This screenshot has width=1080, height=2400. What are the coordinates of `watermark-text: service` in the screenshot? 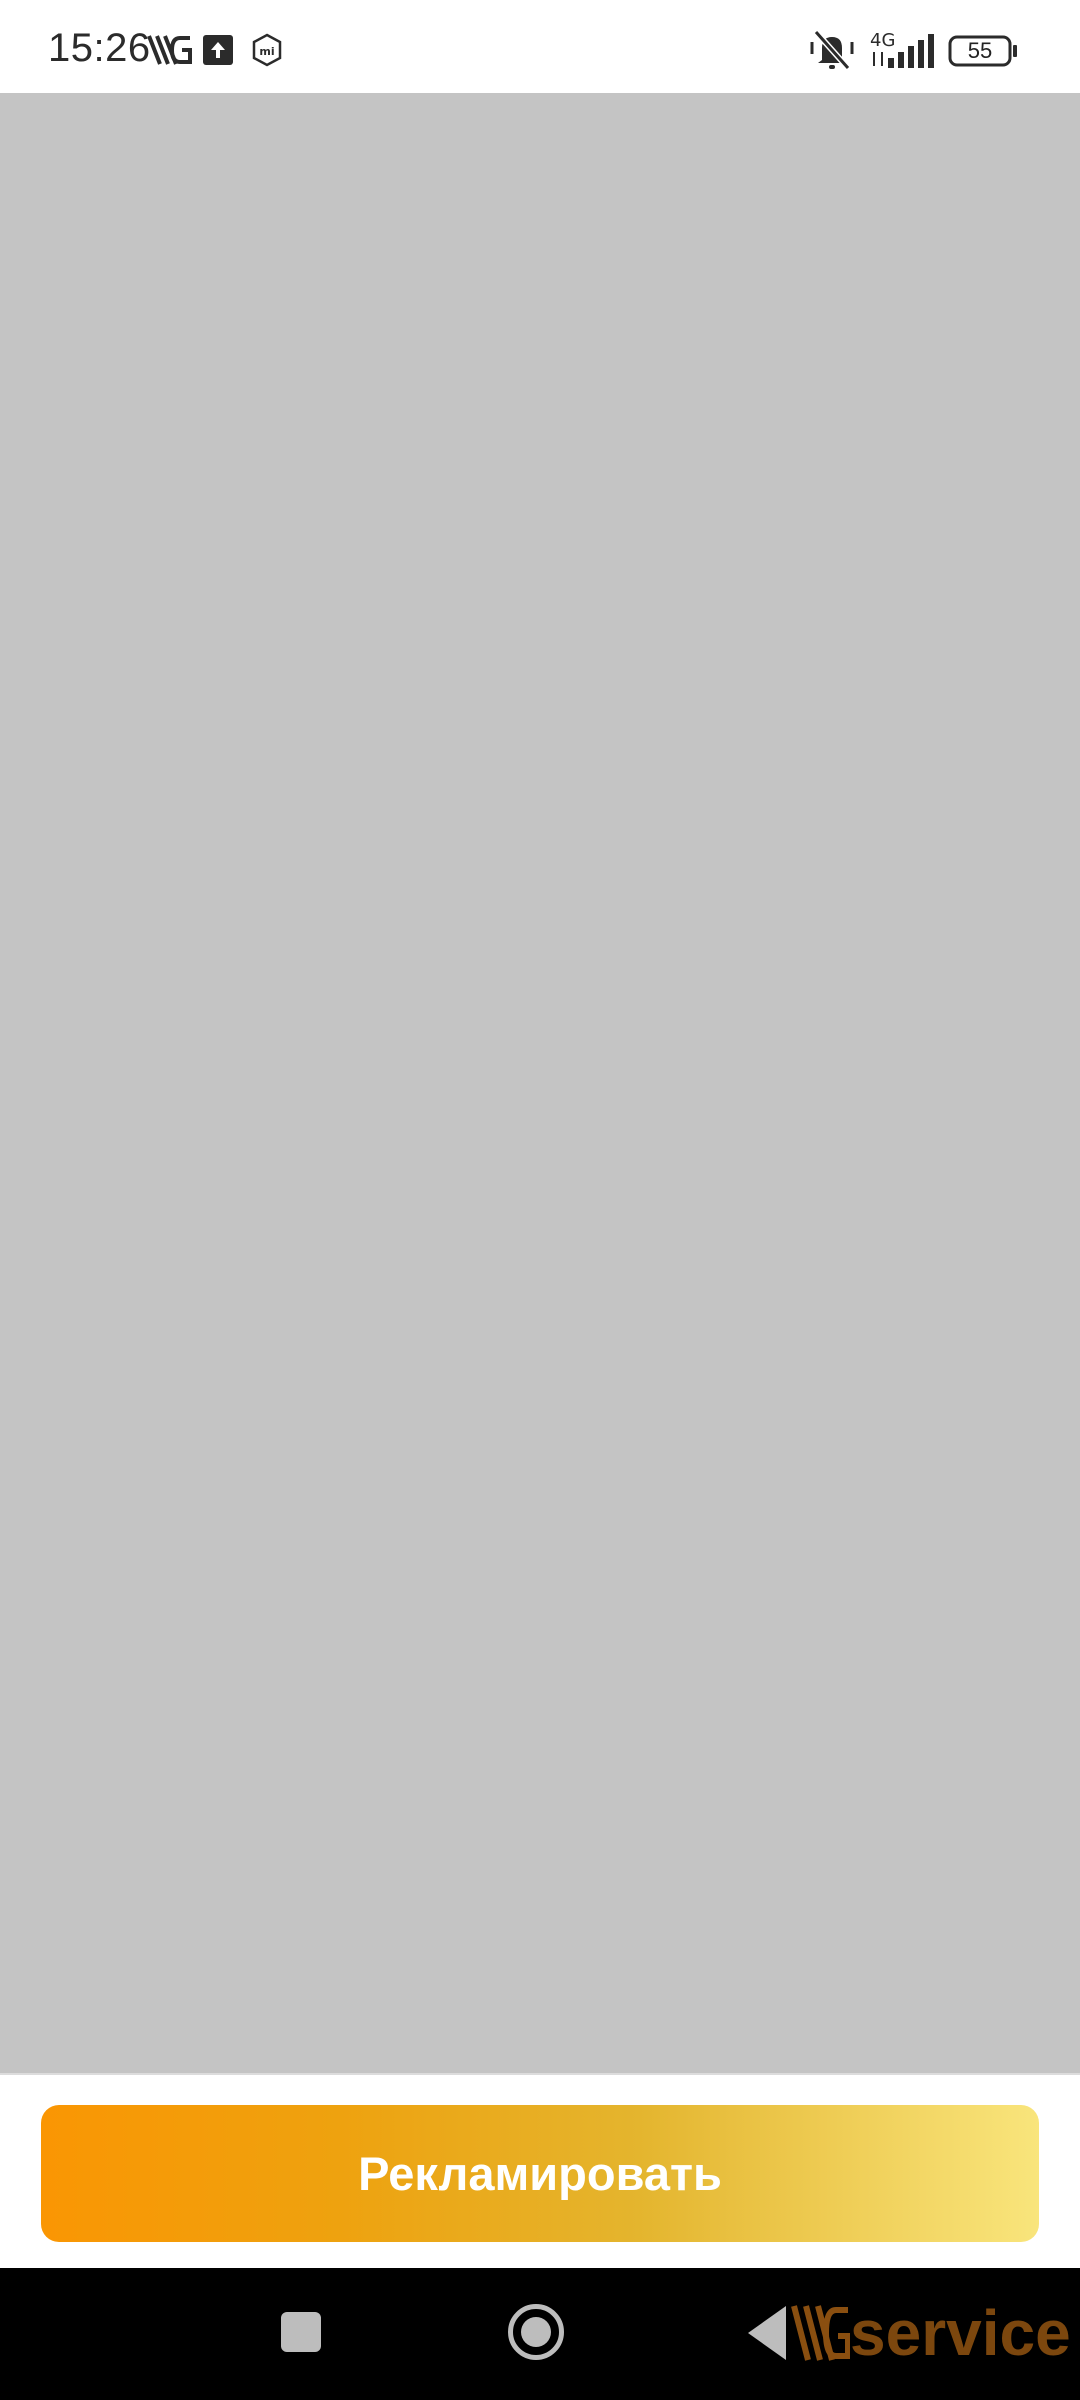 It's located at (960, 2333).